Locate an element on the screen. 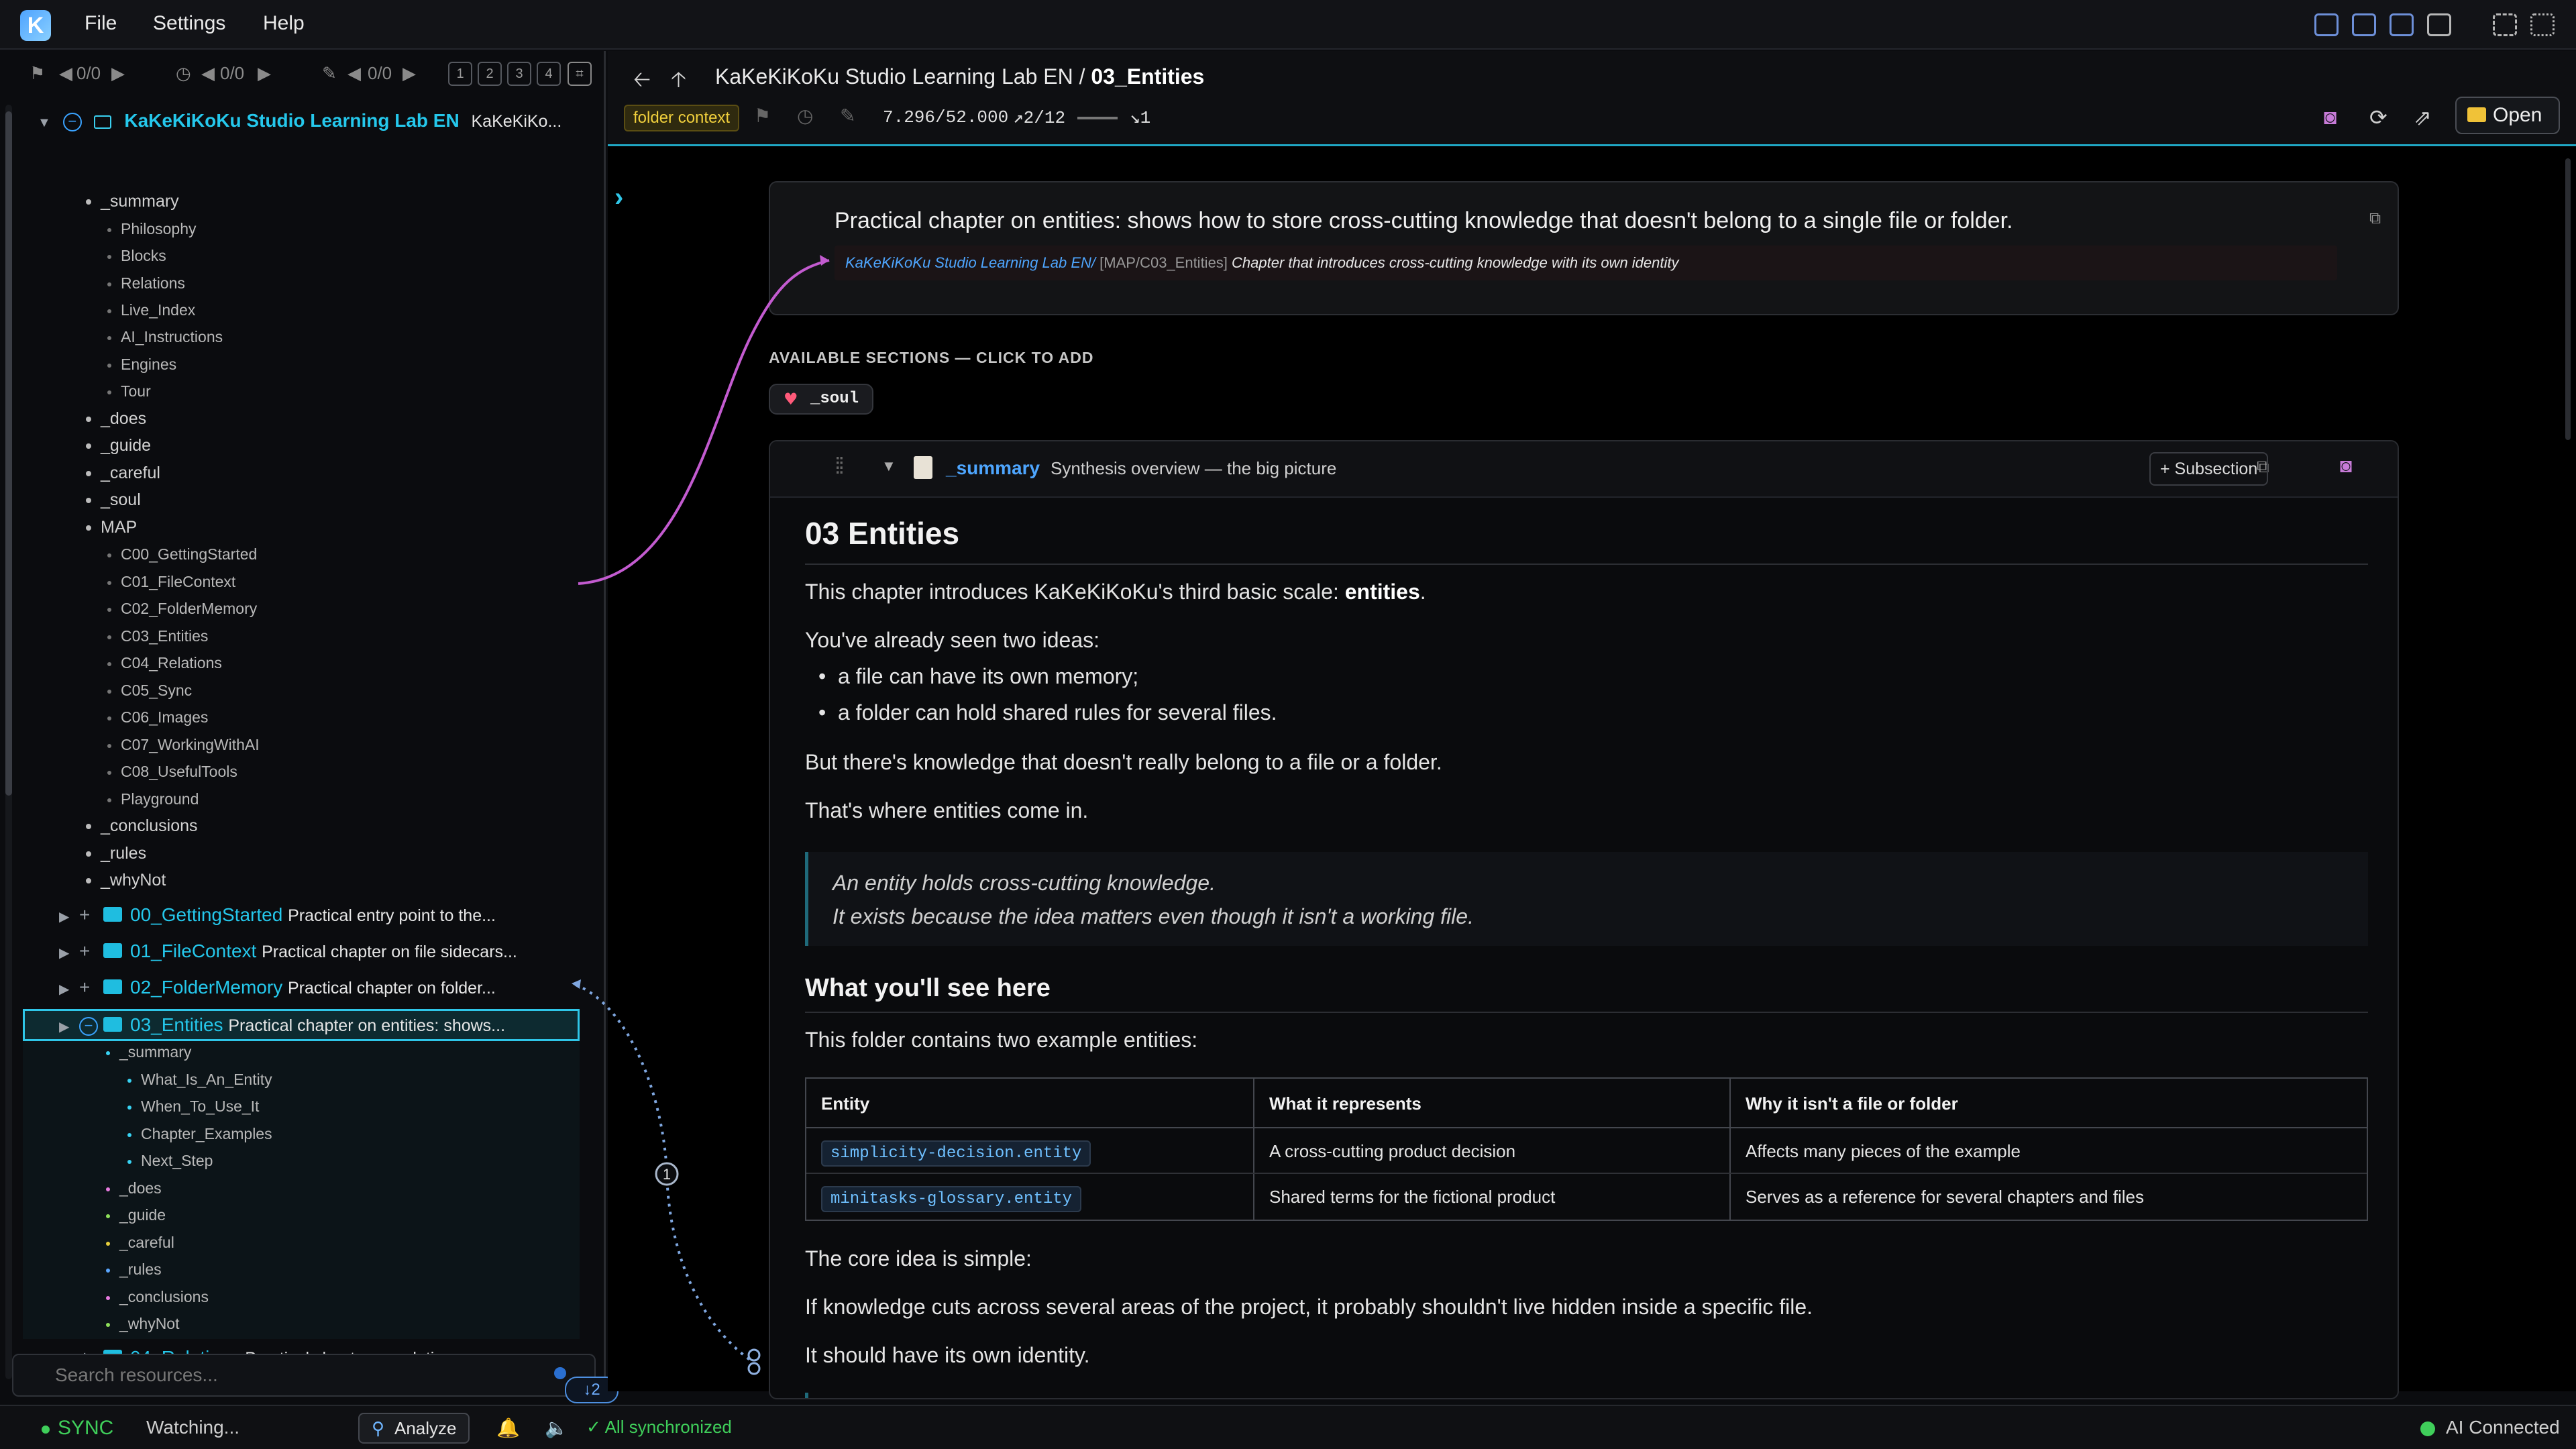 The image size is (2576, 1449). ai-status: AI Connected is located at coordinates (2503, 1427).